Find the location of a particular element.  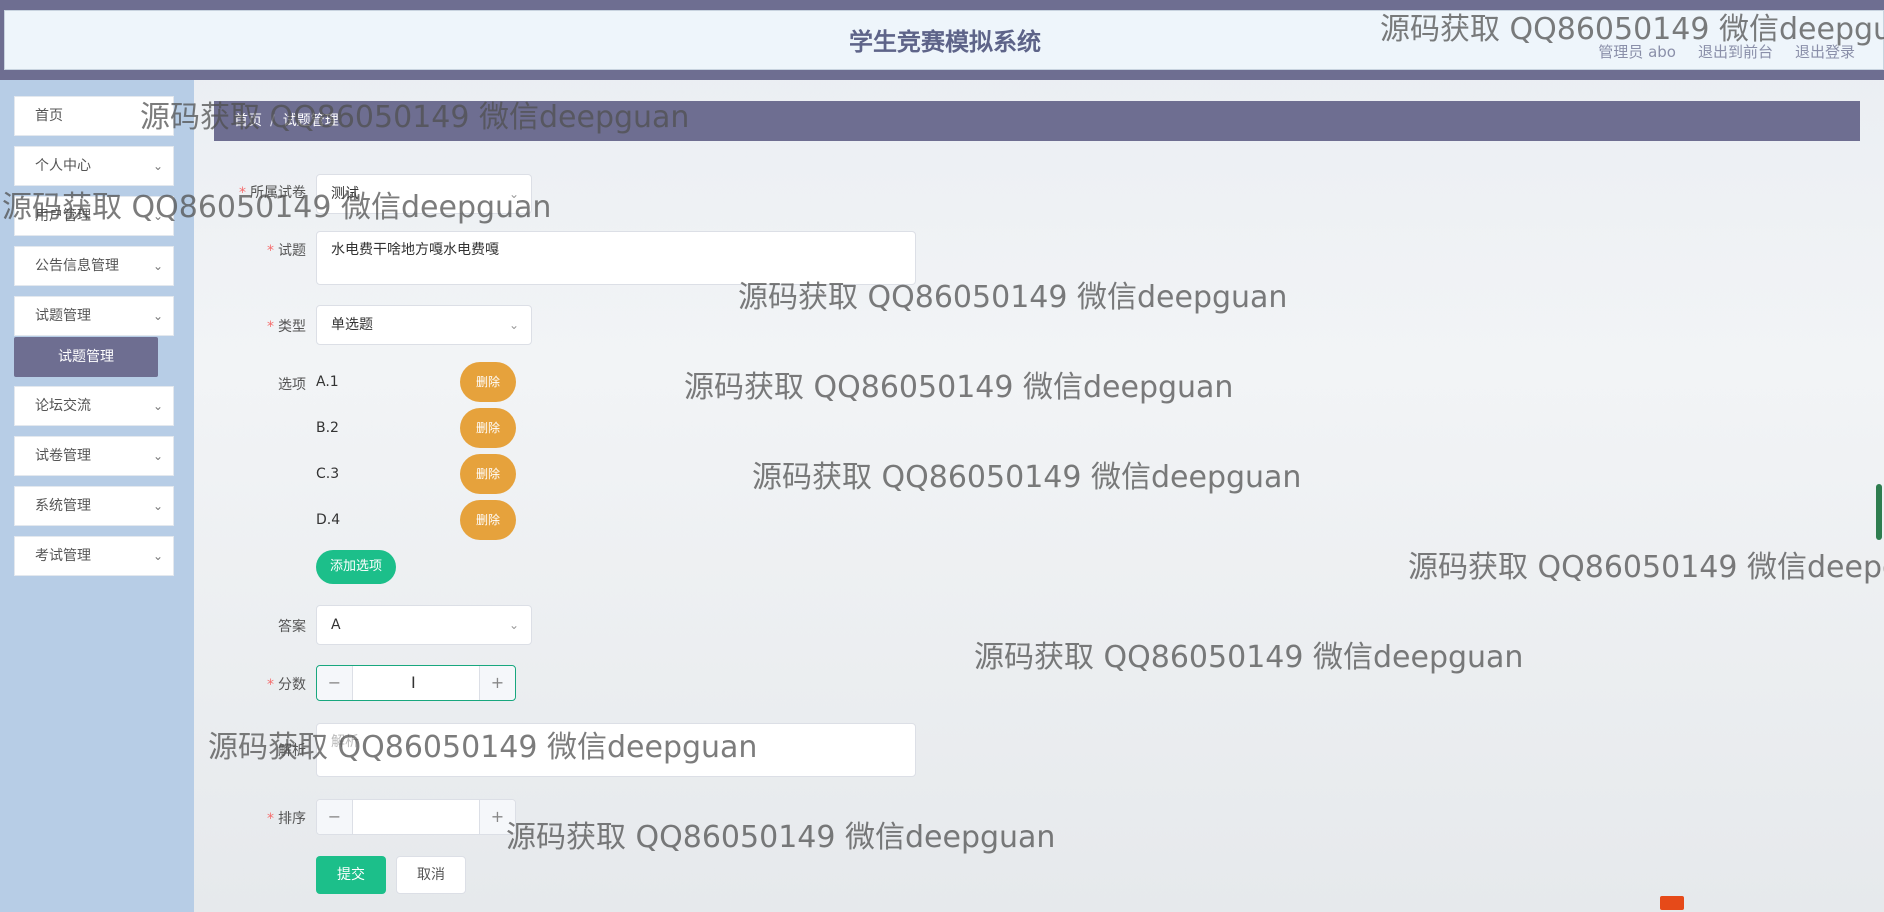

paper-label-text: 所属试卷 is located at coordinates (278, 193).